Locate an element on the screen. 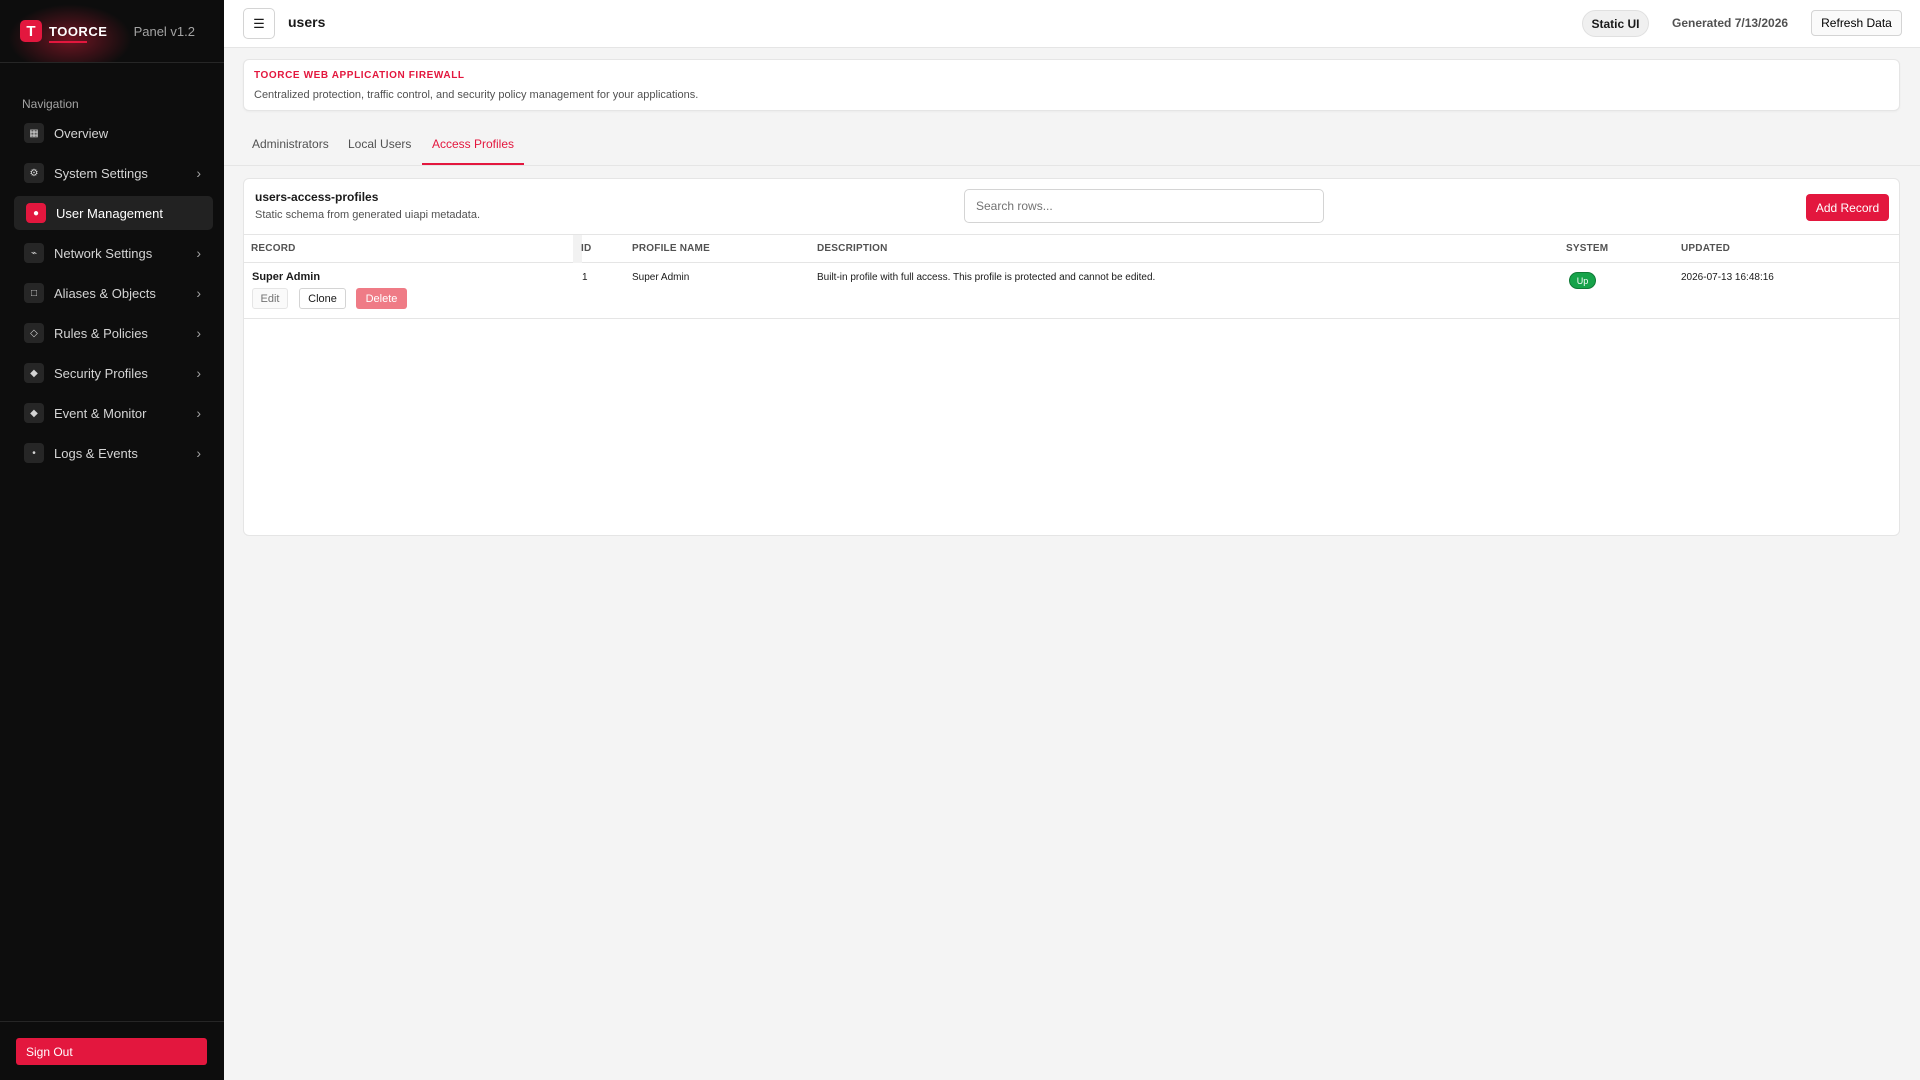 The height and width of the screenshot is (1080, 1920). sidebar-item-label: Overview is located at coordinates (81, 133).